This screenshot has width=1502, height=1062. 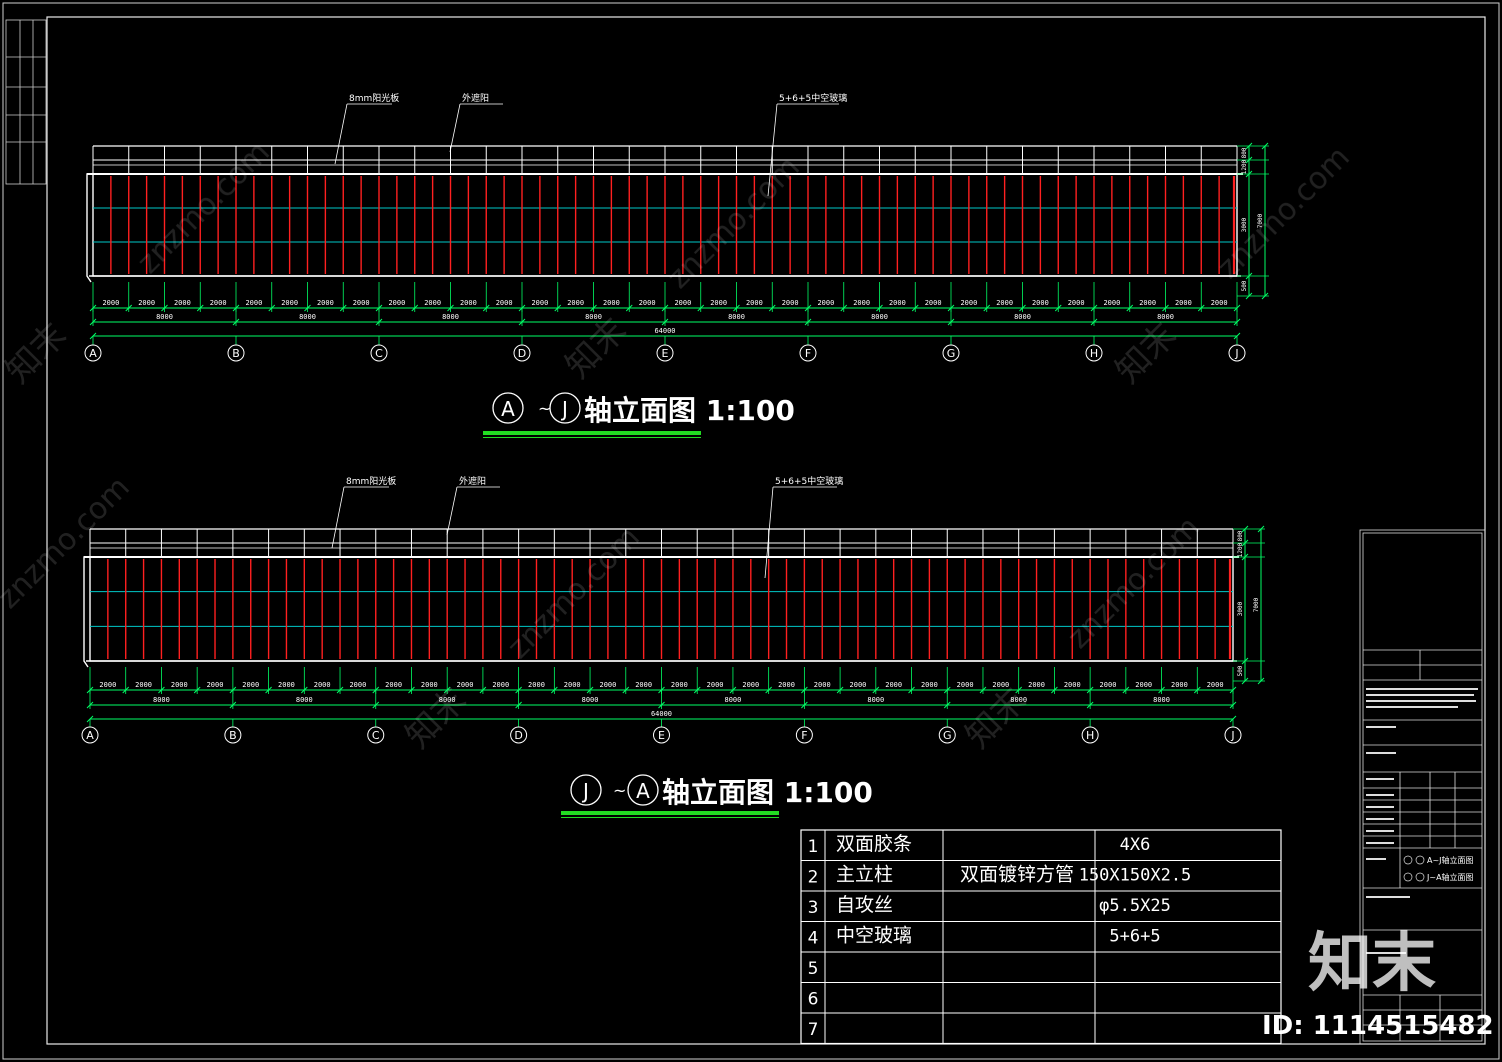 I want to click on gutter-profile, so click(x=89, y=228).